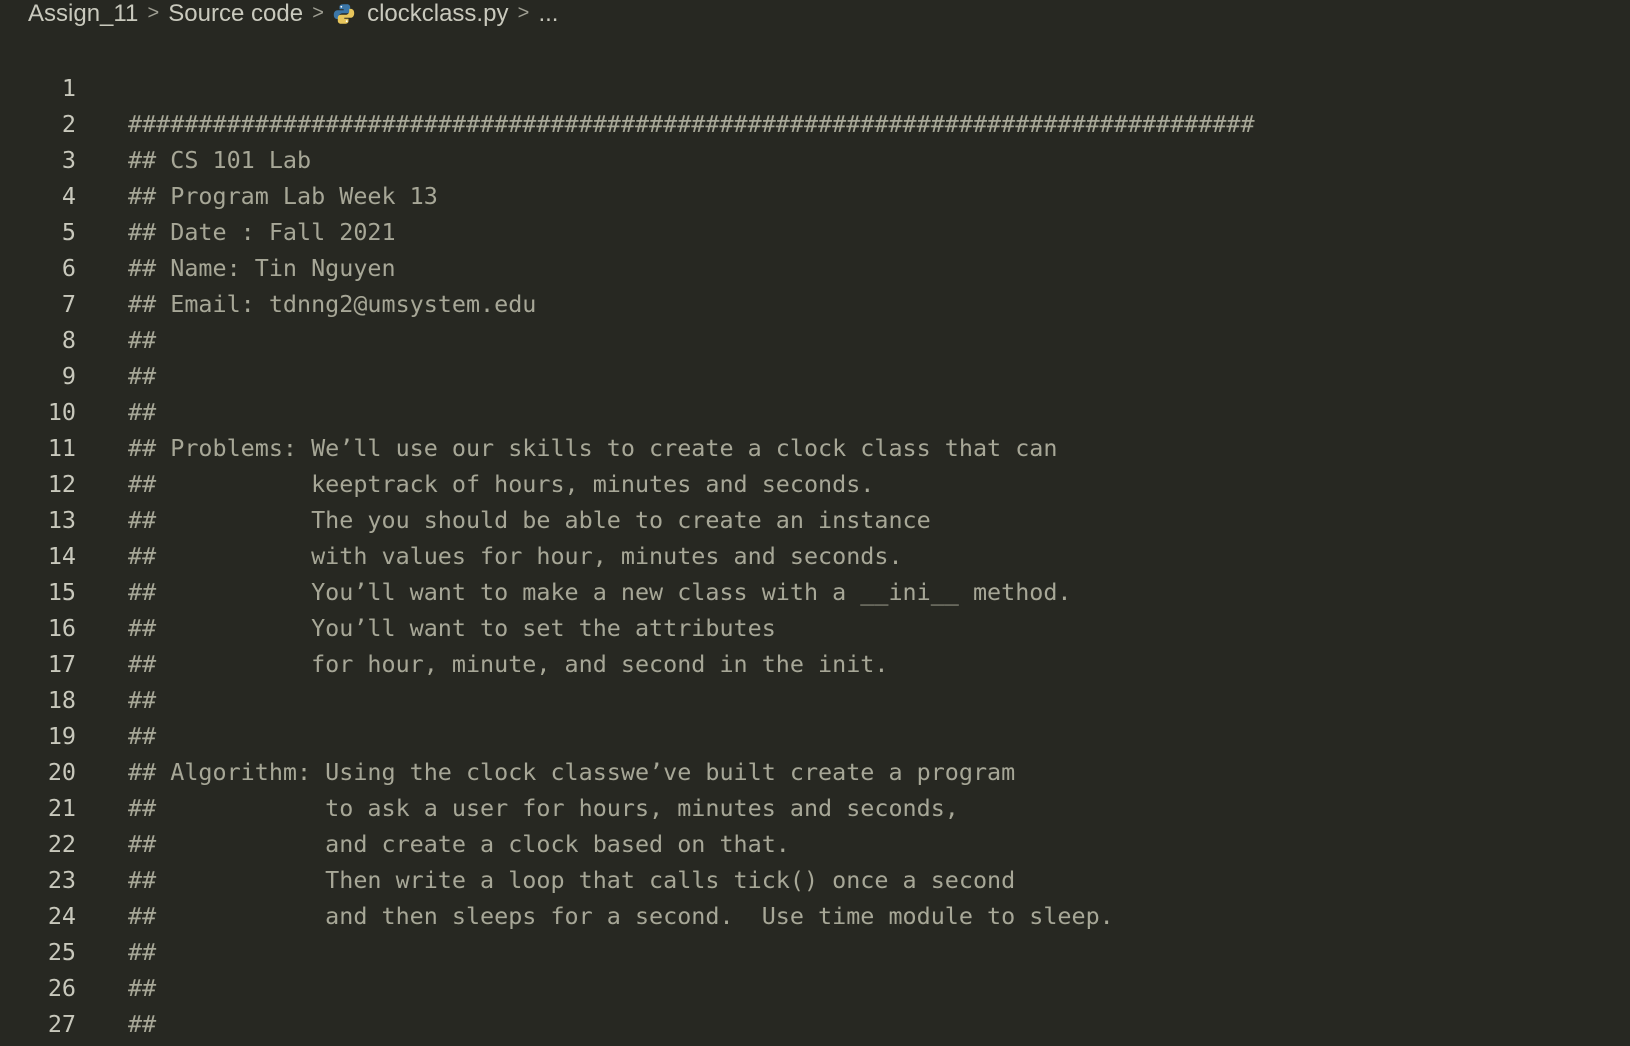 The width and height of the screenshot is (1630, 1046). What do you see at coordinates (815, 590) in the screenshot?
I see `code-line-15: 15 ## You’ll want to set the attributes` at bounding box center [815, 590].